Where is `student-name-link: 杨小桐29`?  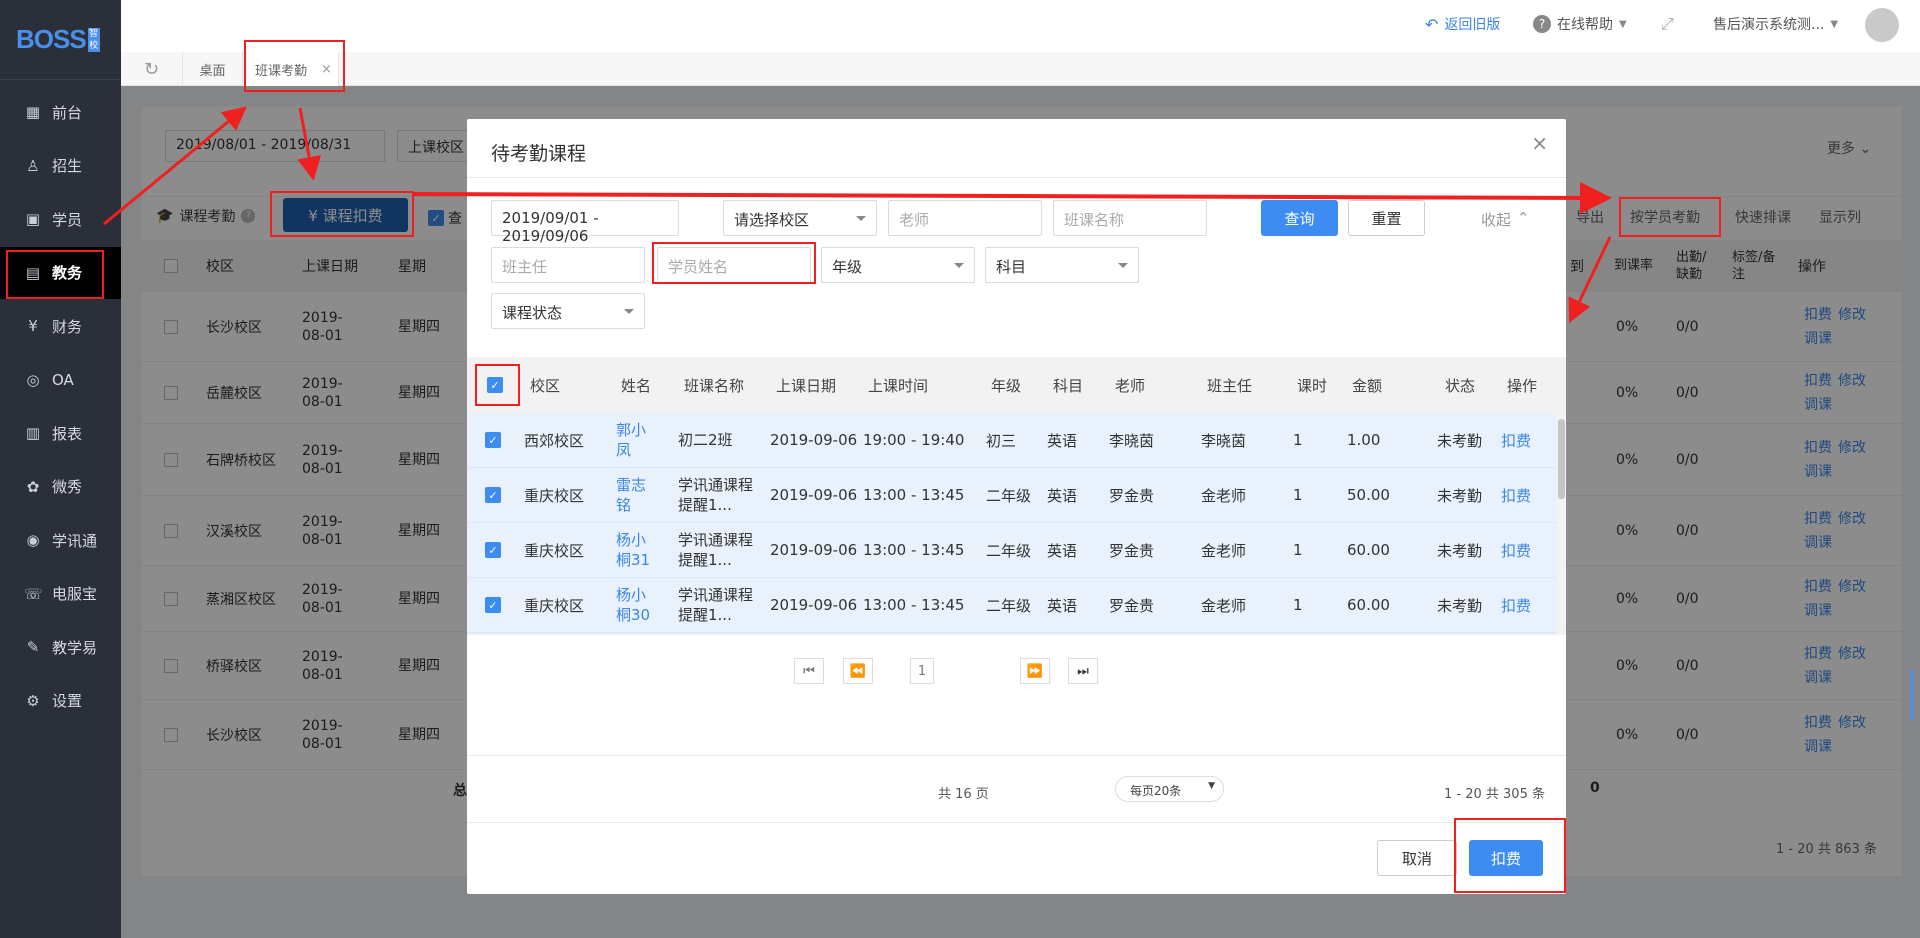
student-name-link: 杨小桐29 is located at coordinates (636, 634).